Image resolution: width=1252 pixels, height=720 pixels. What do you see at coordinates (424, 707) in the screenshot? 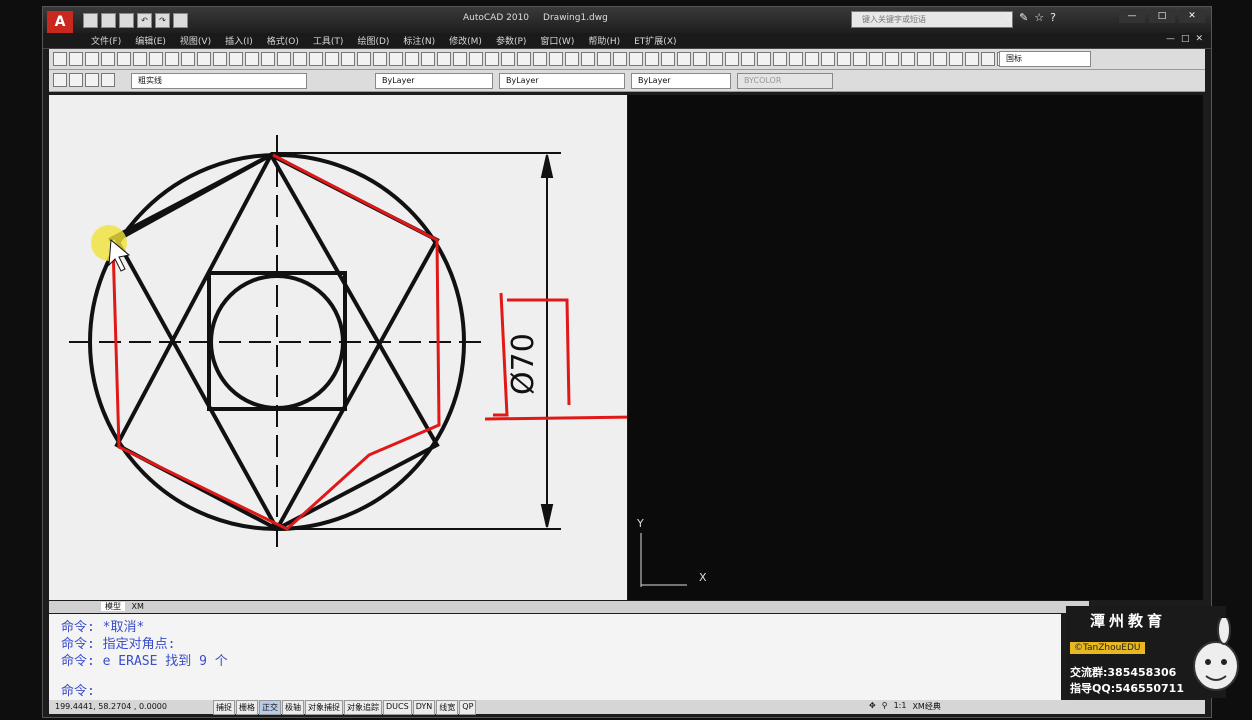
I see `toggle-dyn: DYN` at bounding box center [424, 707].